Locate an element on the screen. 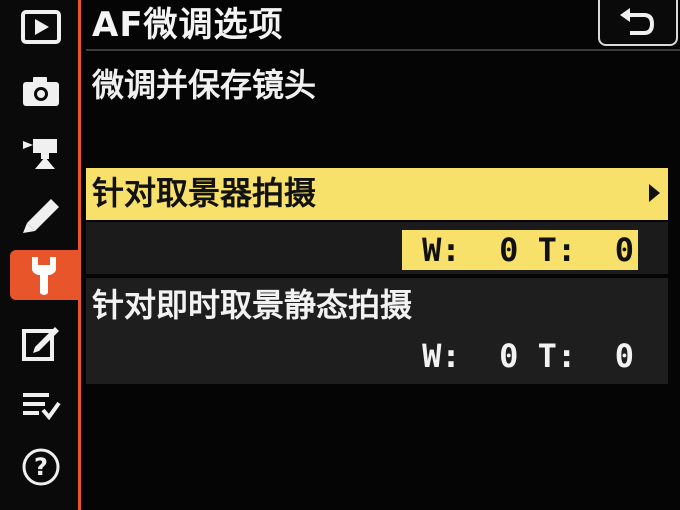 The image size is (680, 510). sidebar-item-retouch is located at coordinates (41, 343).